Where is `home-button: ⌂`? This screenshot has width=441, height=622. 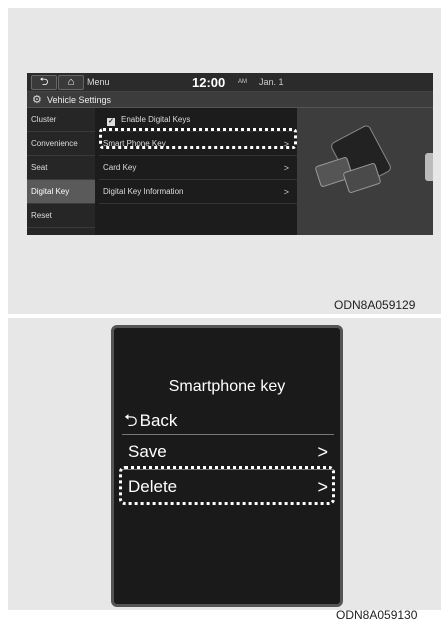 home-button: ⌂ is located at coordinates (71, 82).